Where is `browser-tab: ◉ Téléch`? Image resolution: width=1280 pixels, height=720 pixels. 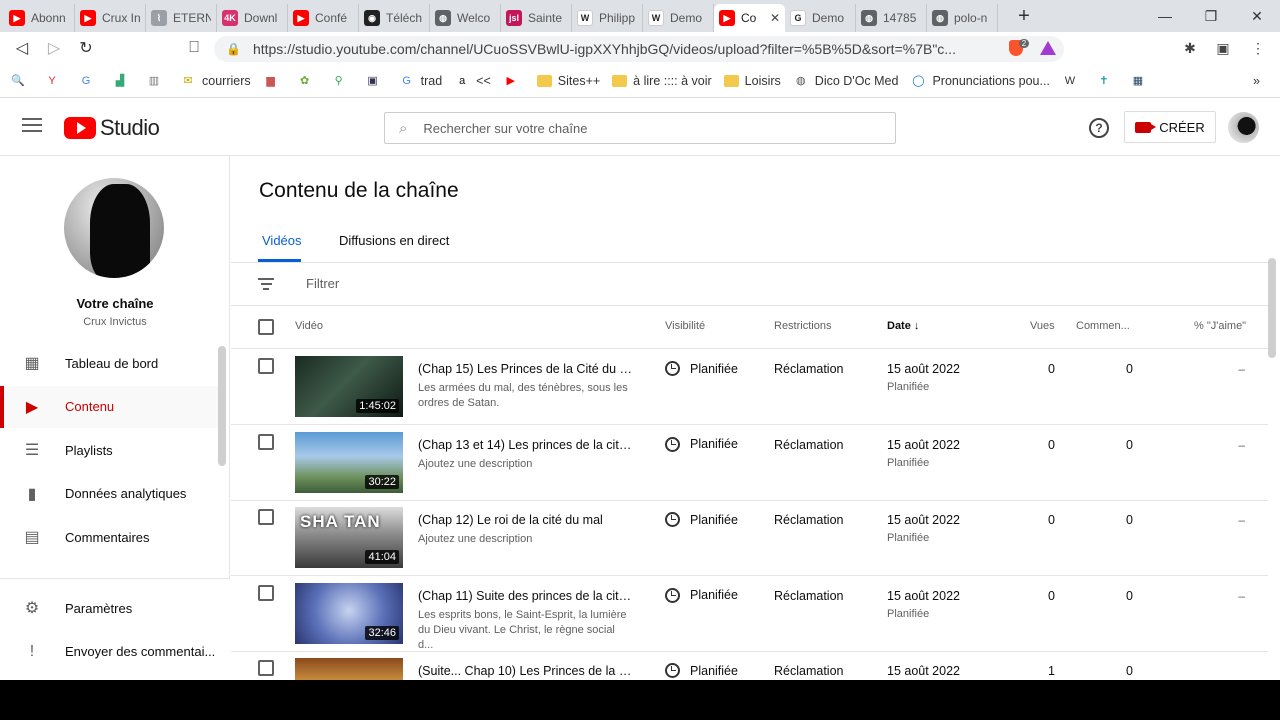 browser-tab: ◉ Téléch is located at coordinates (394, 18).